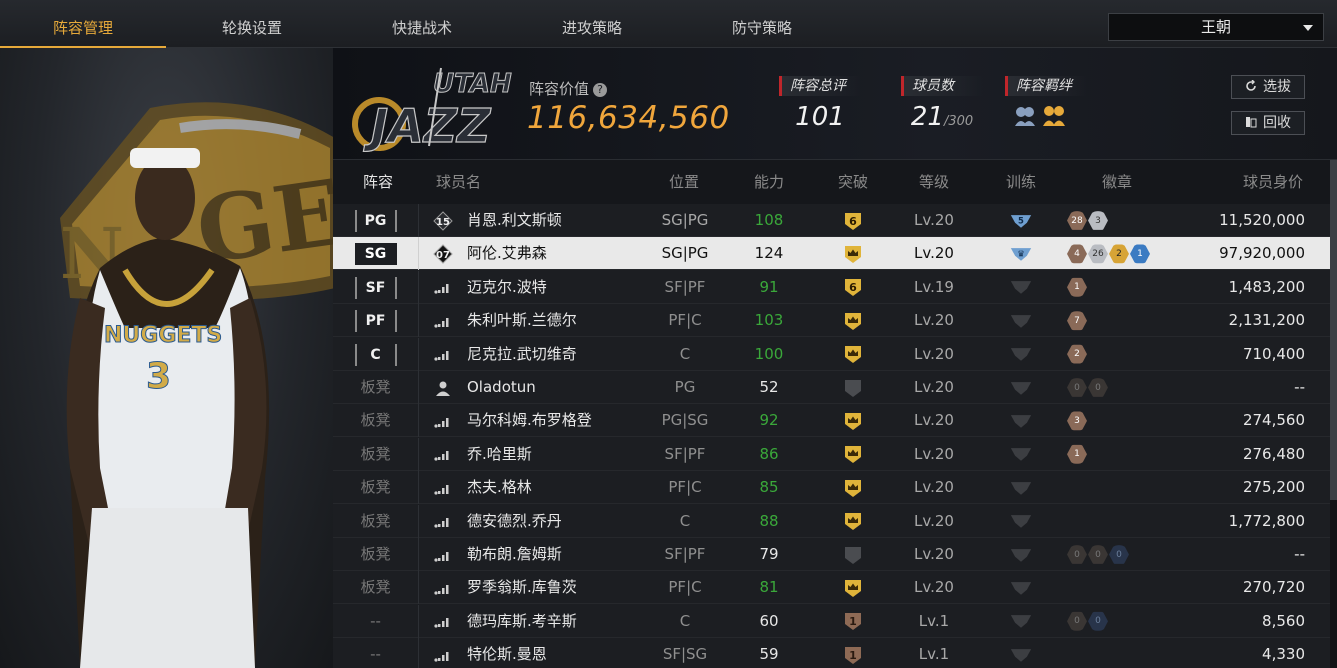 The image size is (1337, 668). What do you see at coordinates (853, 653) in the screenshot?
I see `breakthrough-cell: 1` at bounding box center [853, 653].